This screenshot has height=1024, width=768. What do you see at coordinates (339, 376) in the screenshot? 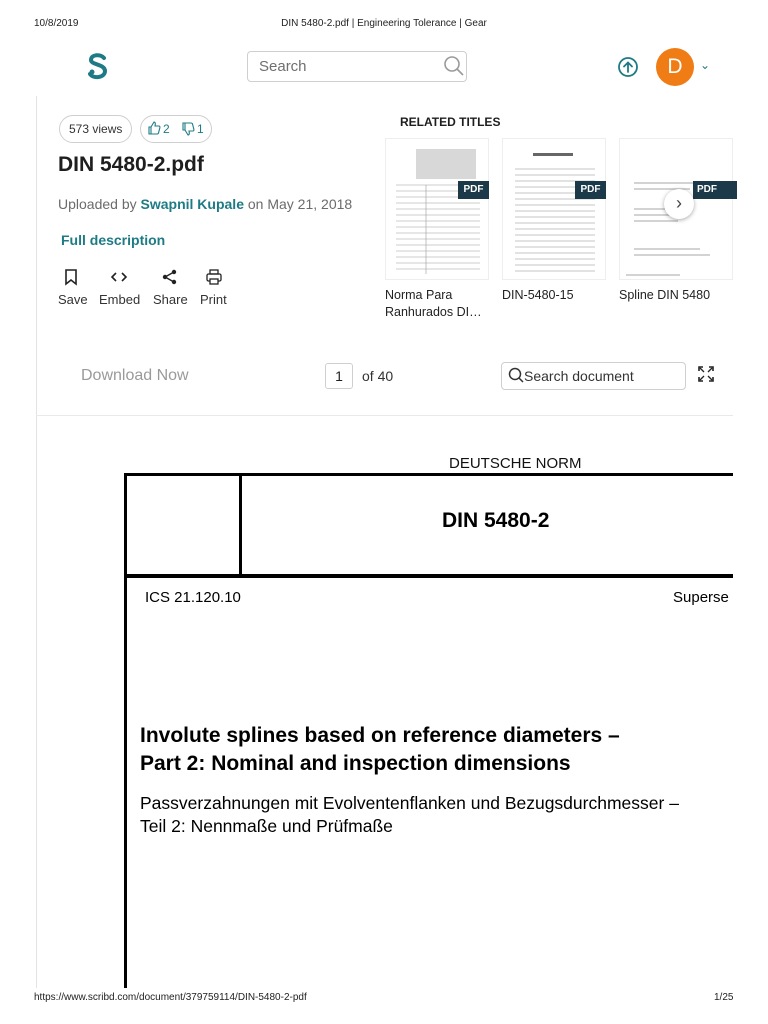
I see `page-number-input: 1` at bounding box center [339, 376].